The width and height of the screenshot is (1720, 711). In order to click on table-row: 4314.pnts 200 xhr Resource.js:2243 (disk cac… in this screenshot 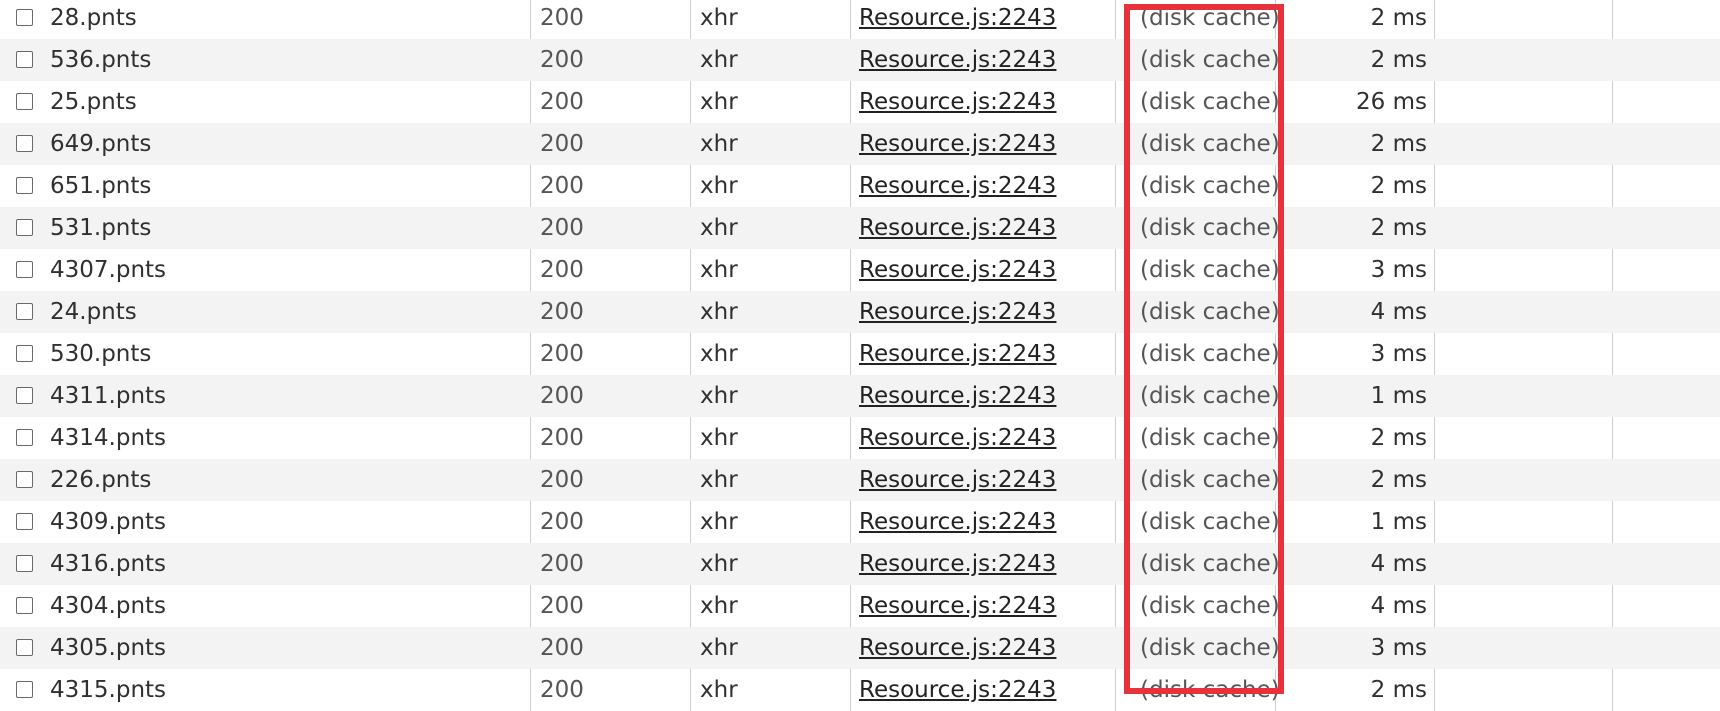, I will do `click(860, 438)`.